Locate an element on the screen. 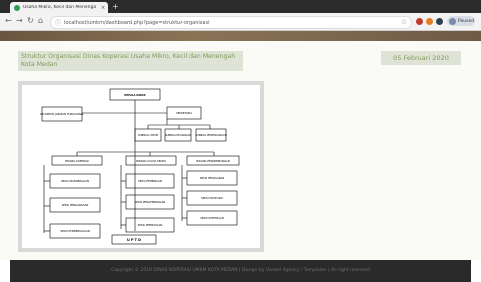 The height and width of the screenshot is (282, 481). org-bidang-label: BIDANG PENGEMBANGAN is located at coordinates (212, 161).